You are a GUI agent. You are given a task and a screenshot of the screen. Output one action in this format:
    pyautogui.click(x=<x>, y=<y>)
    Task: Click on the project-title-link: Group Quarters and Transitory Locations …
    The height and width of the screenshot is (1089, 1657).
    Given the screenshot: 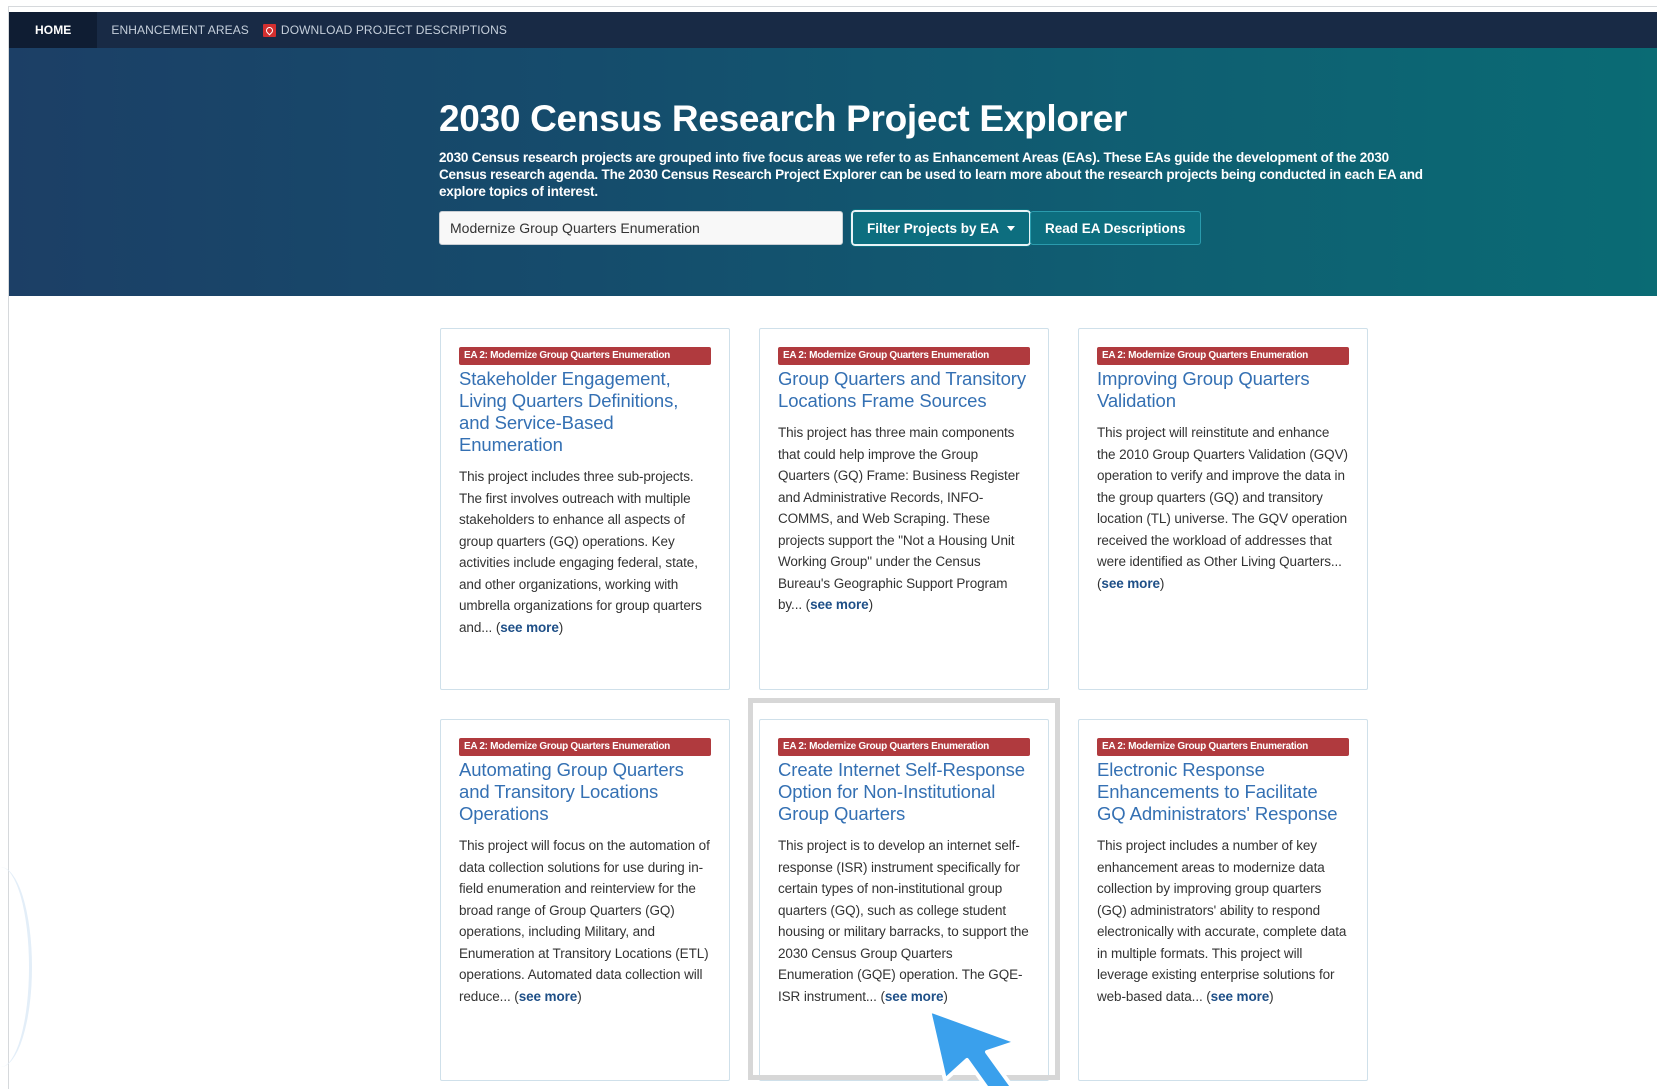 What is the action you would take?
    pyautogui.click(x=904, y=390)
    